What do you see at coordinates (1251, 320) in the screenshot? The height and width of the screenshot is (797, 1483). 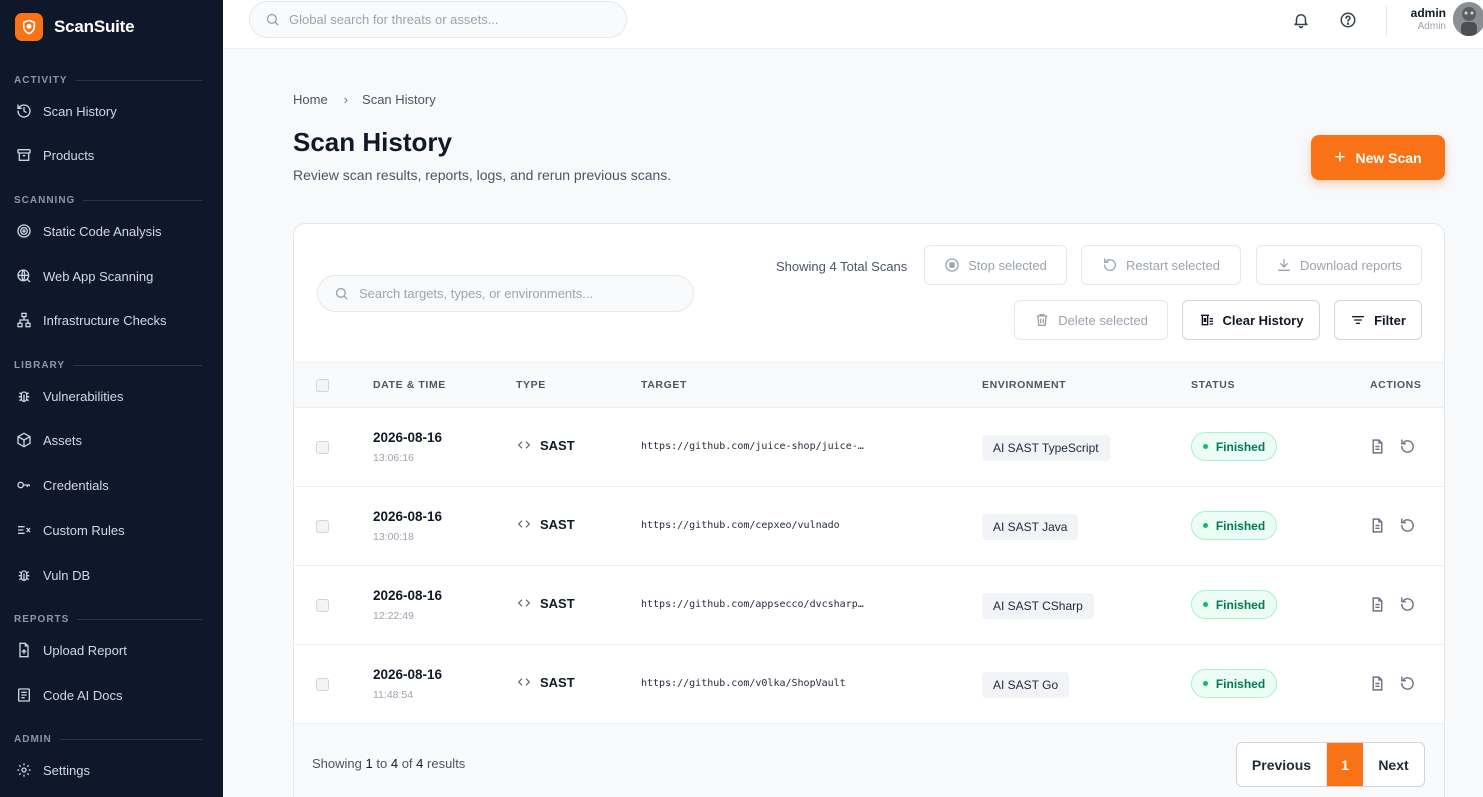 I see `clear-history-button: Clear History` at bounding box center [1251, 320].